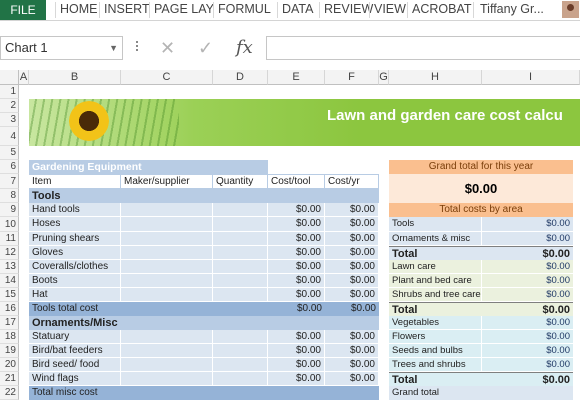 Image resolution: width=580 pixels, height=400 pixels. I want to click on ribbon-tab-view: VIEW, so click(390, 10).